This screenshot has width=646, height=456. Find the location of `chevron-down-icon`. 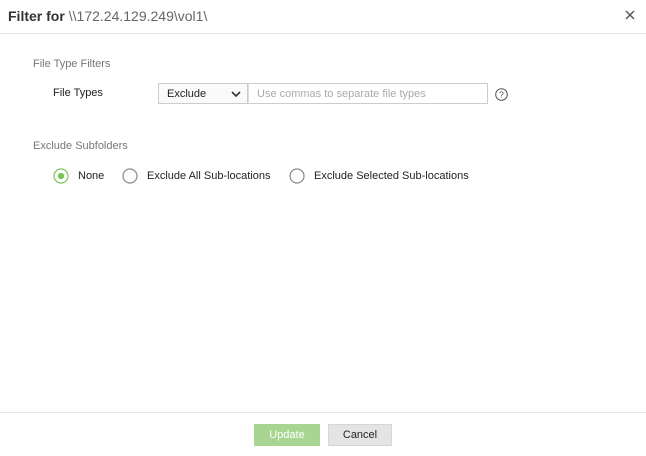

chevron-down-icon is located at coordinates (236, 94).